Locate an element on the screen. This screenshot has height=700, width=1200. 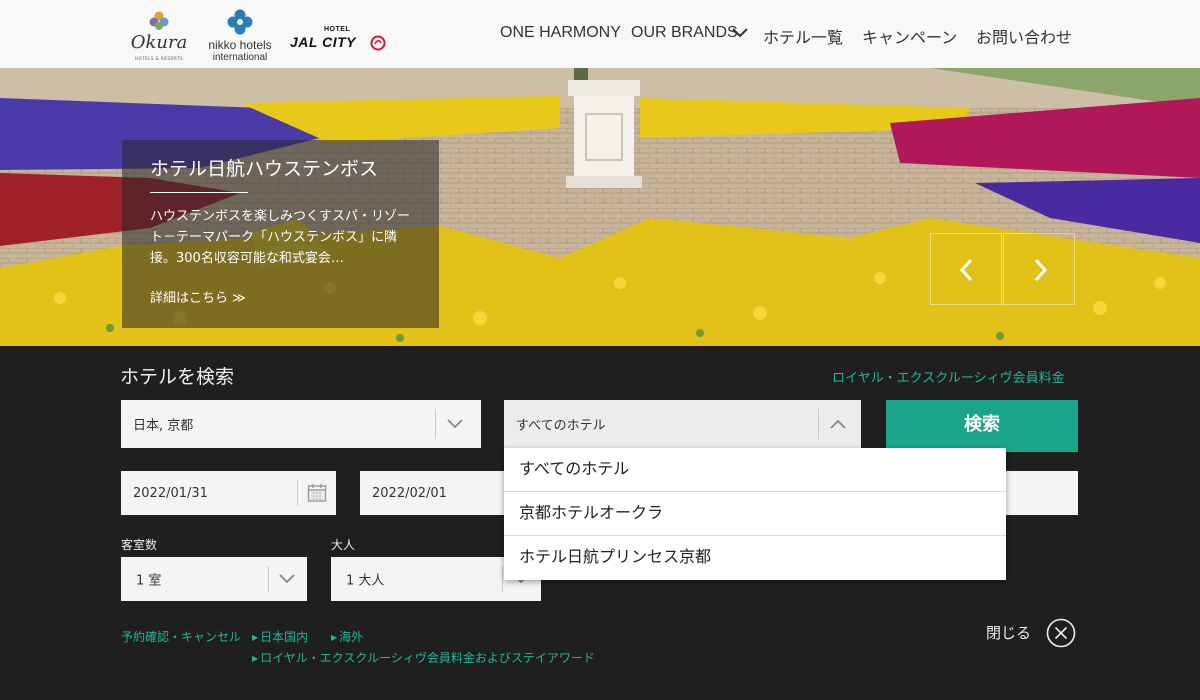
jalcity-wordmark: JAL CITY is located at coordinates (323, 42).